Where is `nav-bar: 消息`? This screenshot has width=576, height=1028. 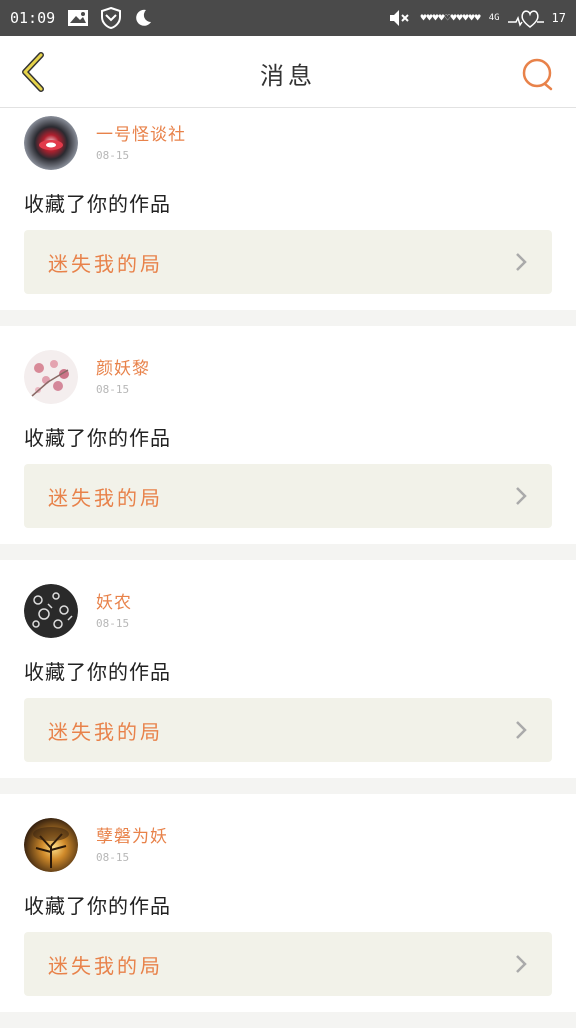 nav-bar: 消息 is located at coordinates (288, 72).